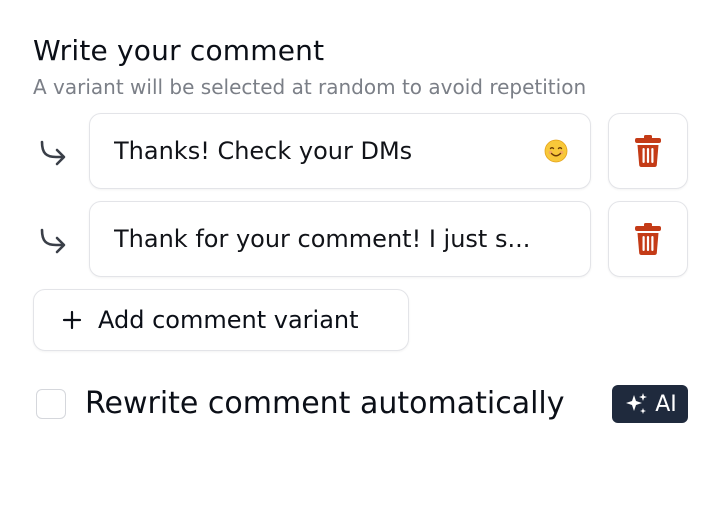 Image resolution: width=720 pixels, height=512 pixels. Describe the element at coordinates (179, 50) in the screenshot. I see `page-title: Write your comment` at that location.